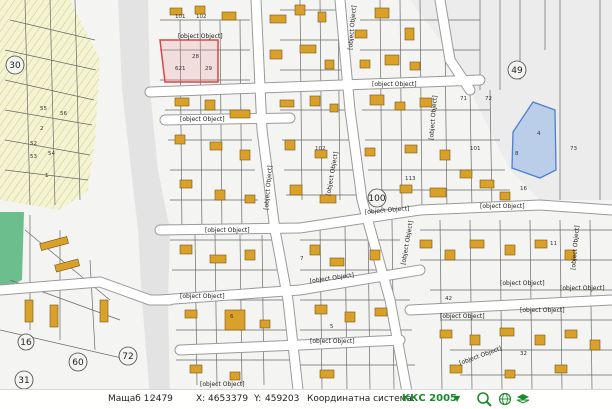  What do you see at coordinates (376, 199) in the screenshot?
I see `circle-label: 100` at bounding box center [376, 199].